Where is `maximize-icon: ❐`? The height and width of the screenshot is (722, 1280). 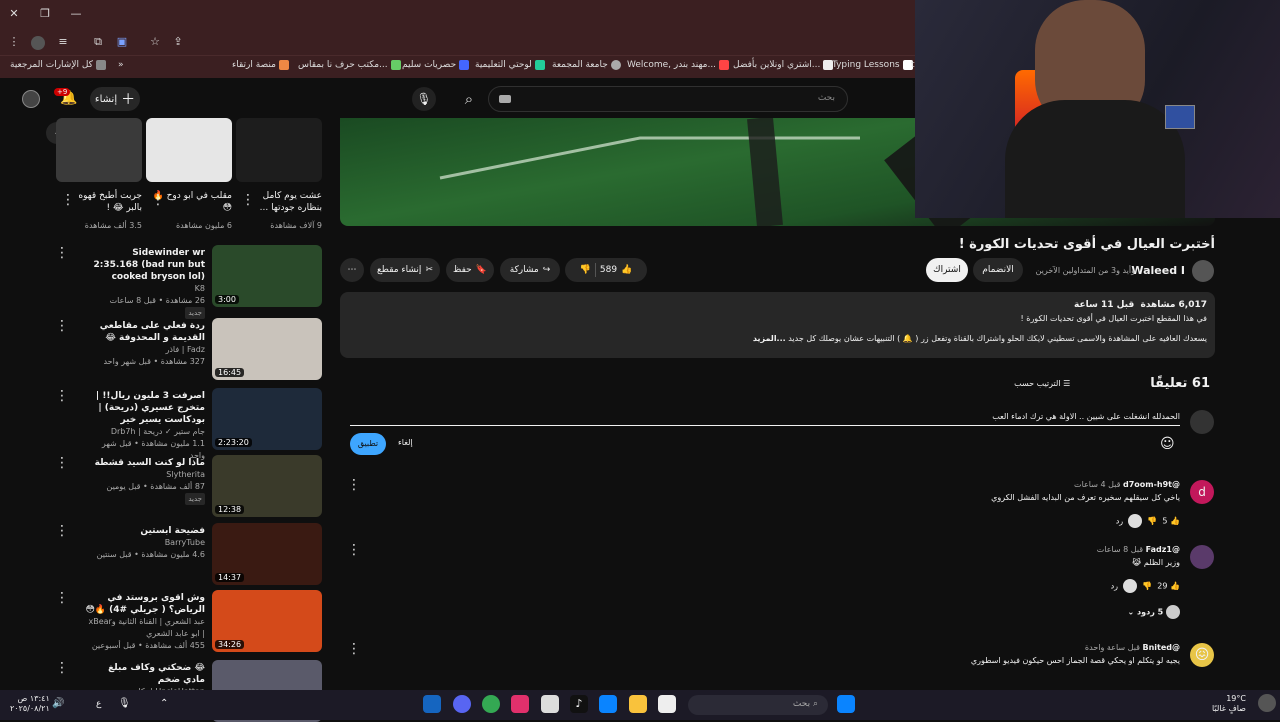 maximize-icon: ❐ is located at coordinates (45, 14).